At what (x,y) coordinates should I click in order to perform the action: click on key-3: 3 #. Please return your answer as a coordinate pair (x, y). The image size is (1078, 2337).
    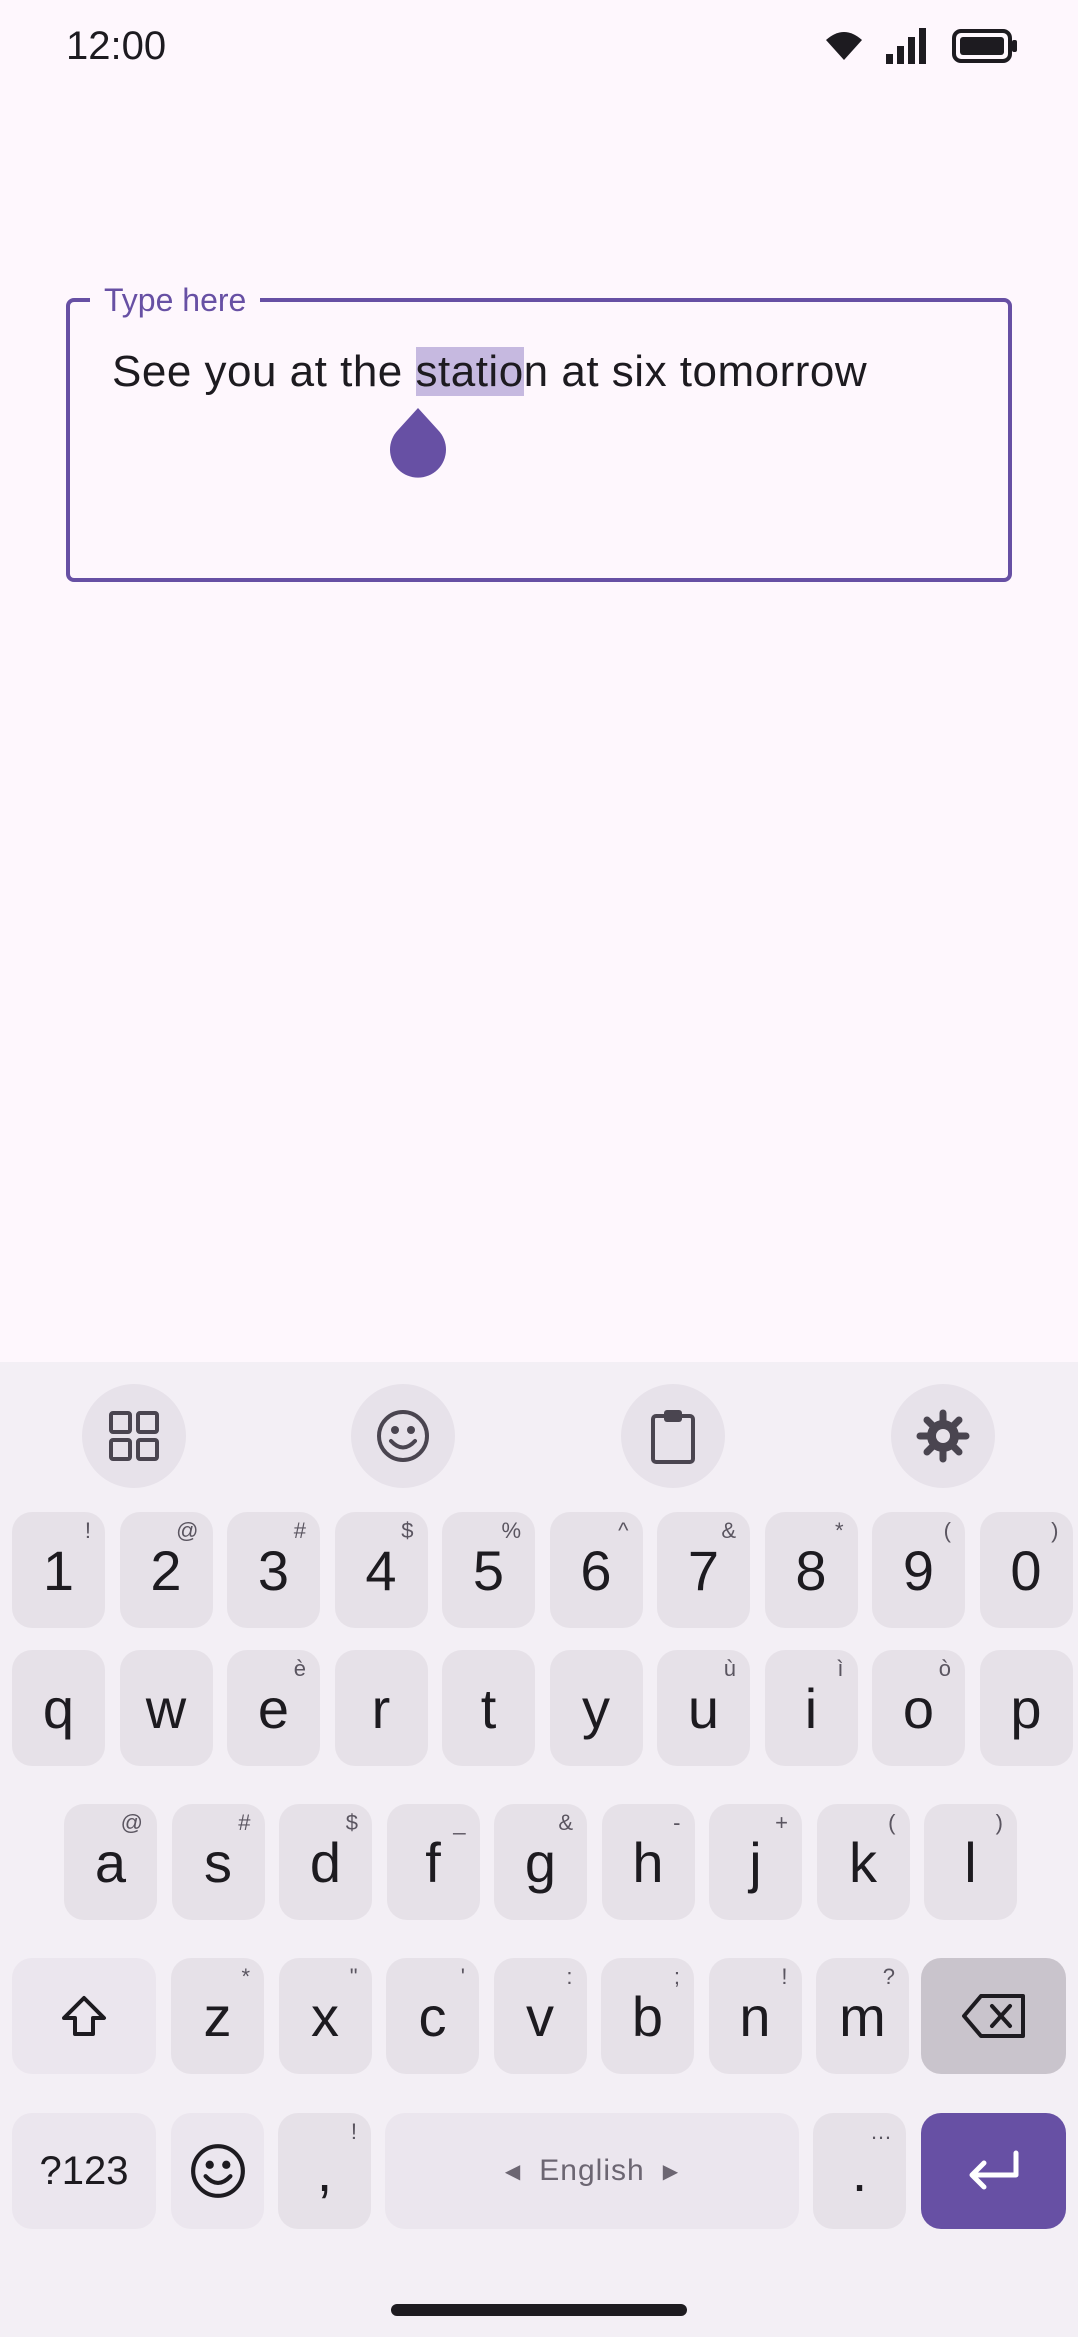
    Looking at the image, I should click on (273, 1570).